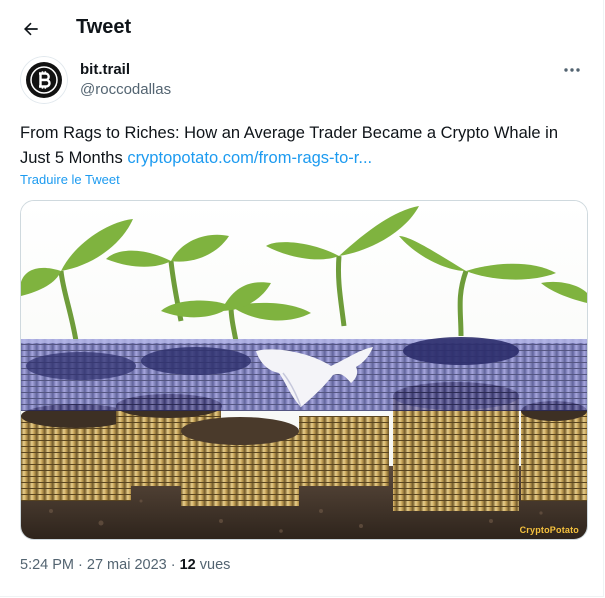 The height and width of the screenshot is (598, 605). I want to click on top-bar: Tweet, so click(302, 27).